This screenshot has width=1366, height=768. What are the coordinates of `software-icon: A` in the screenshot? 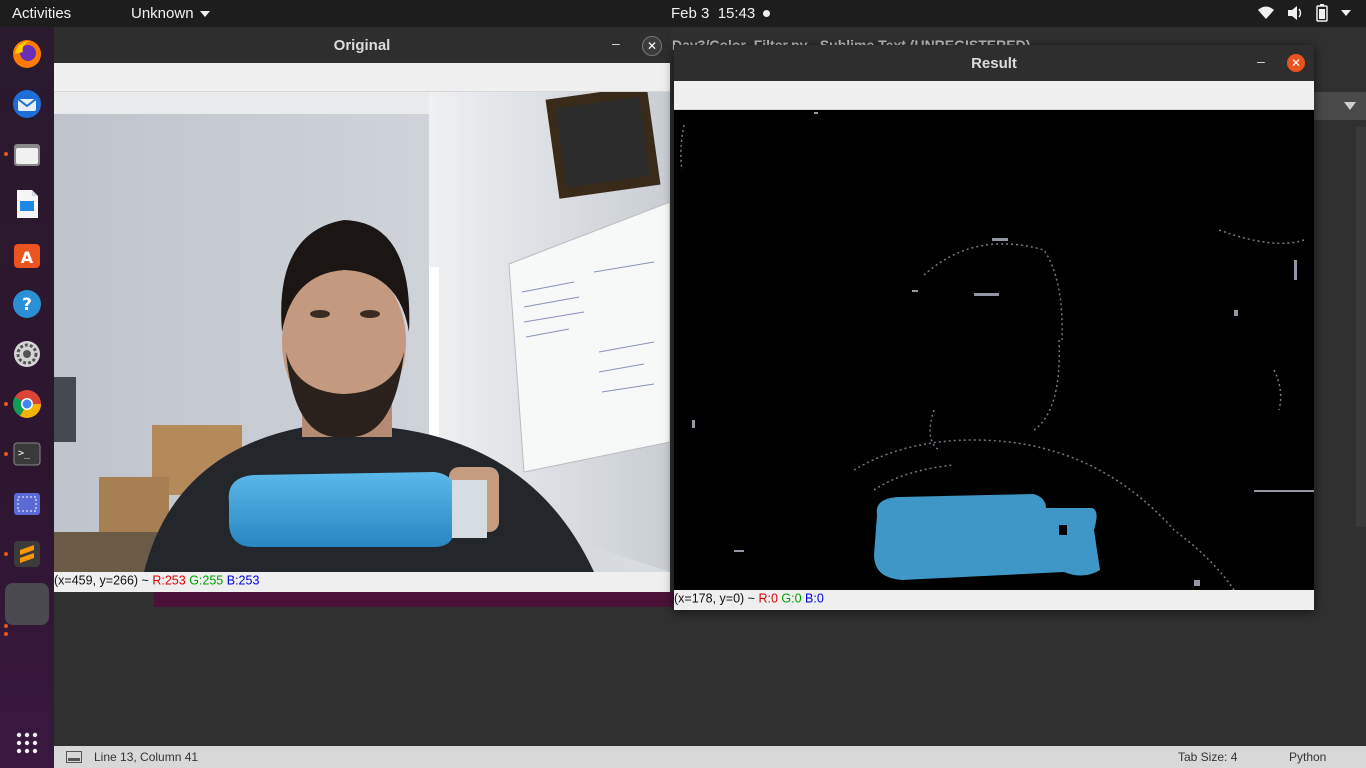 It's located at (27, 254).